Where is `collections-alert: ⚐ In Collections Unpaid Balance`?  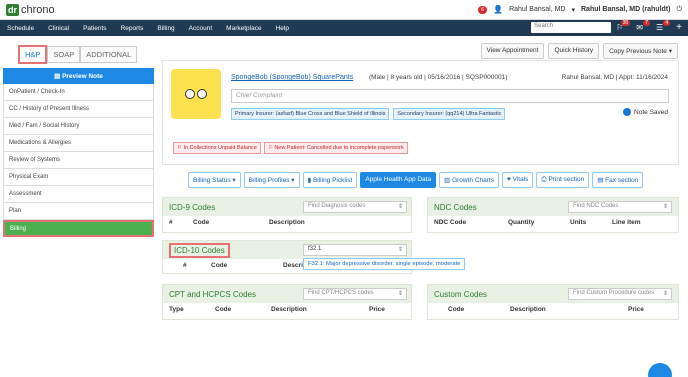 collections-alert: ⚐ In Collections Unpaid Balance is located at coordinates (217, 148).